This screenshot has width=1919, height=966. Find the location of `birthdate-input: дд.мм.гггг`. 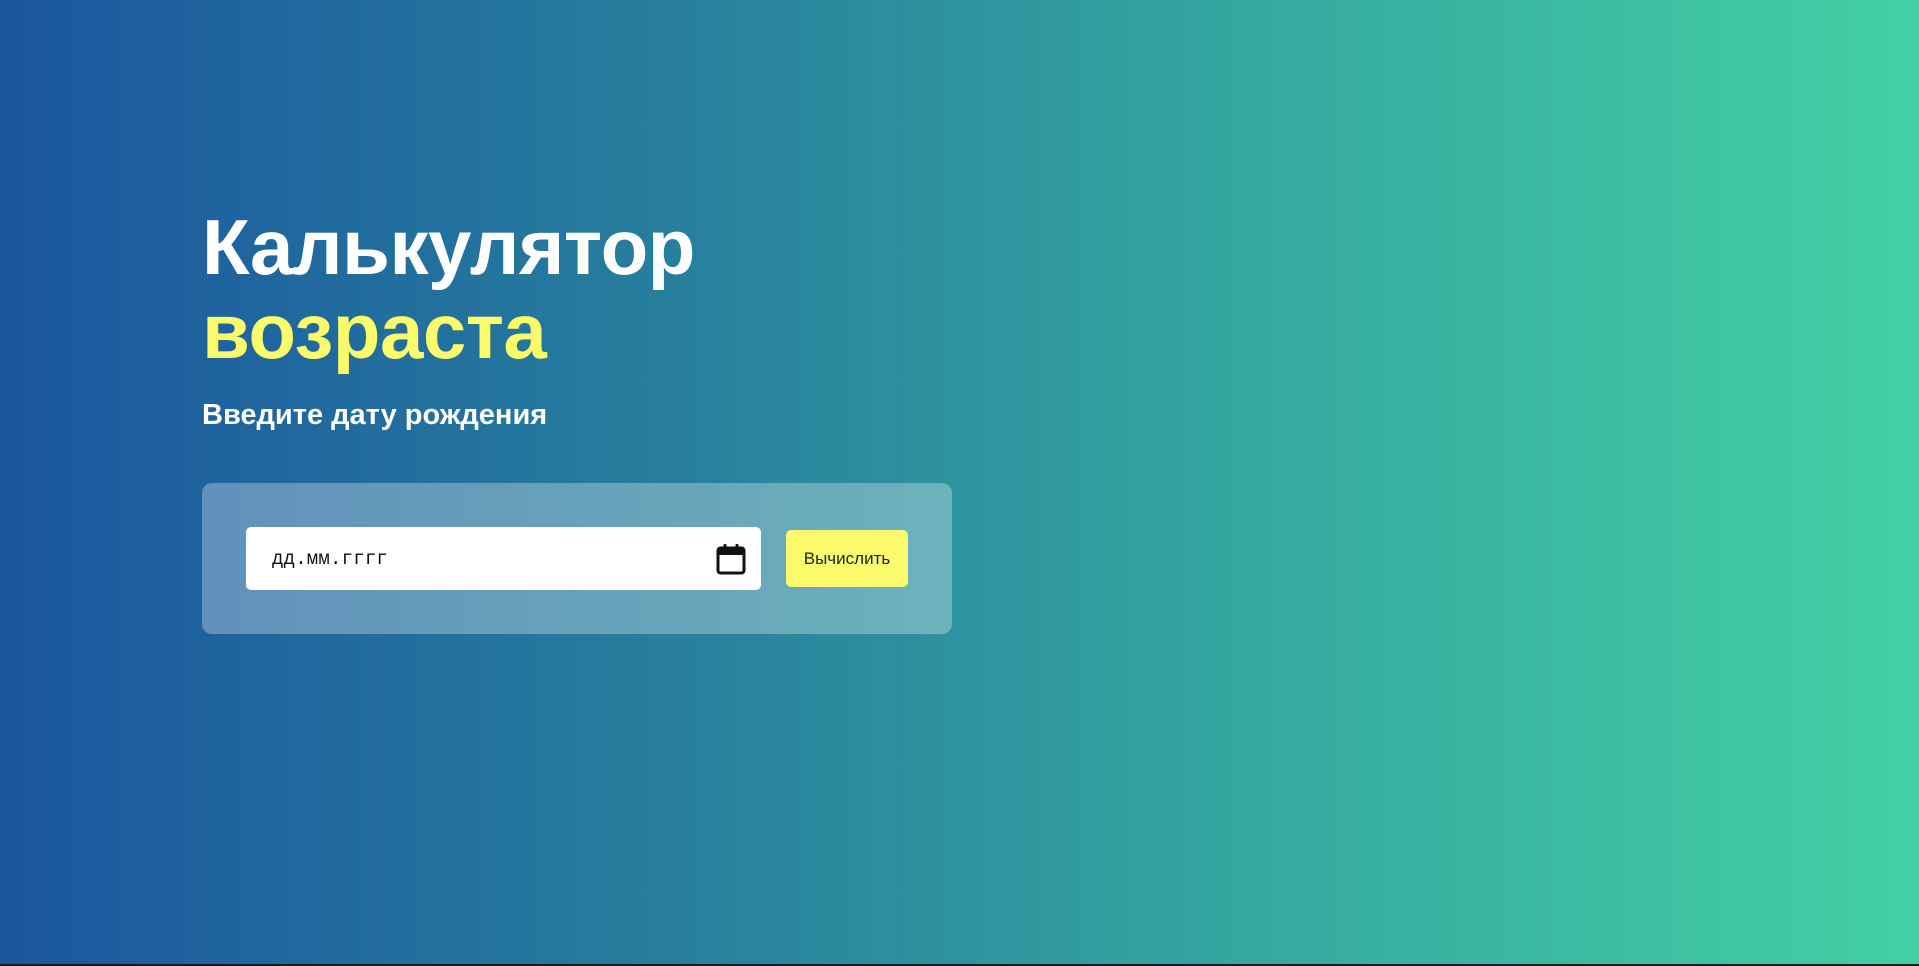

birthdate-input: дд.мм.гггг is located at coordinates (503, 558).